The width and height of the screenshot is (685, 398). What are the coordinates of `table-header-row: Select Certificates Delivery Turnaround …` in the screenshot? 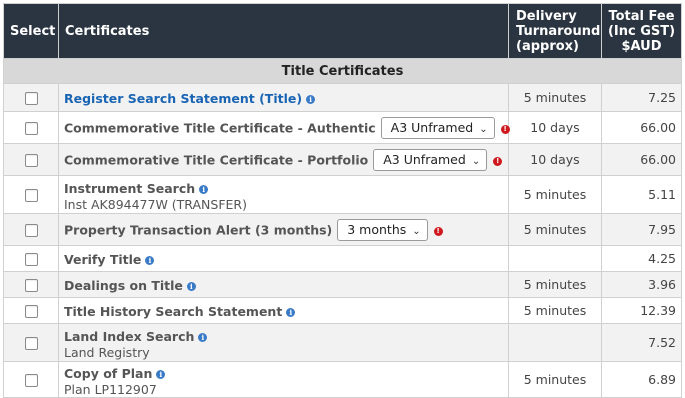 It's located at (342, 31).